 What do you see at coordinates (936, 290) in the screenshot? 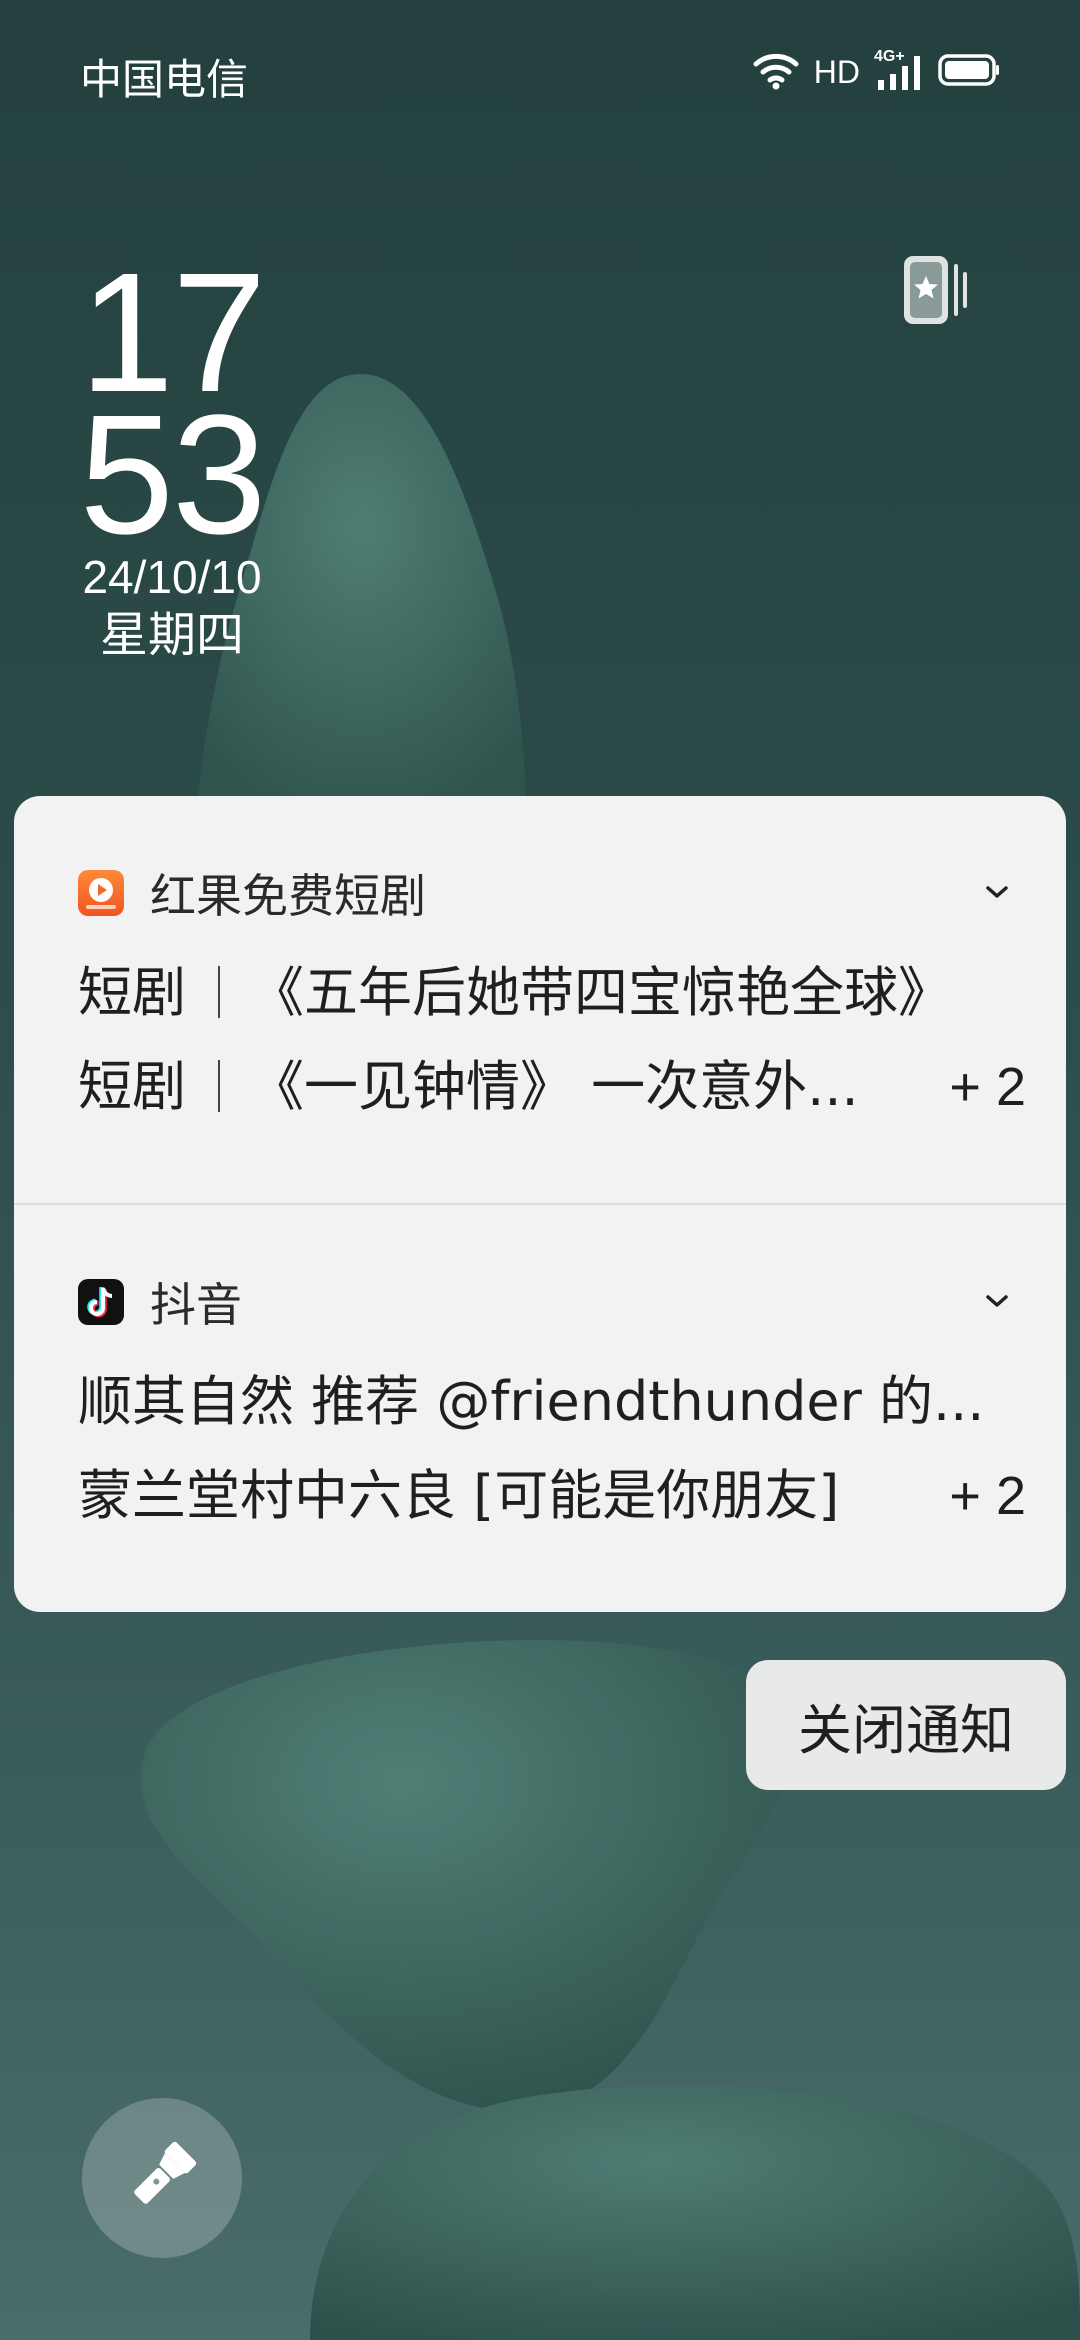
I see `wallpaper-favorite-icon` at bounding box center [936, 290].